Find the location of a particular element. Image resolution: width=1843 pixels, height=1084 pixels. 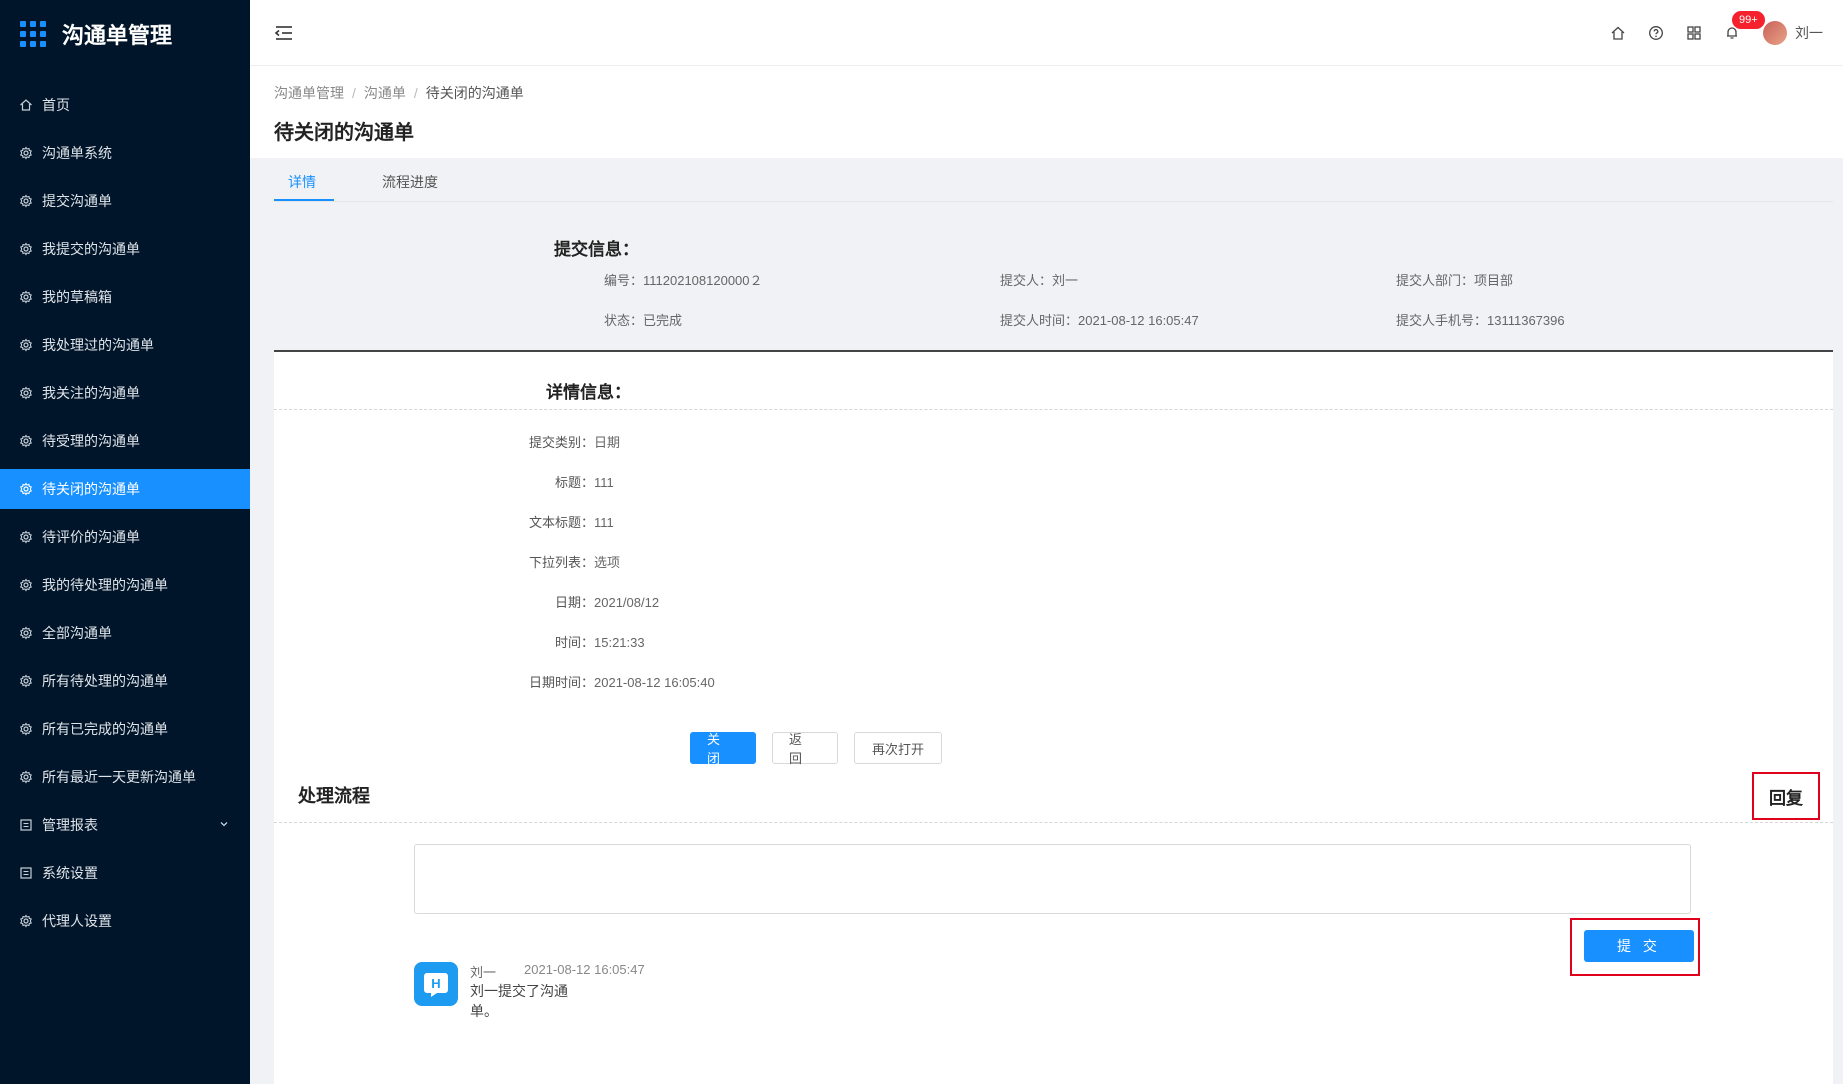

tab-active-indicator is located at coordinates (304, 200).